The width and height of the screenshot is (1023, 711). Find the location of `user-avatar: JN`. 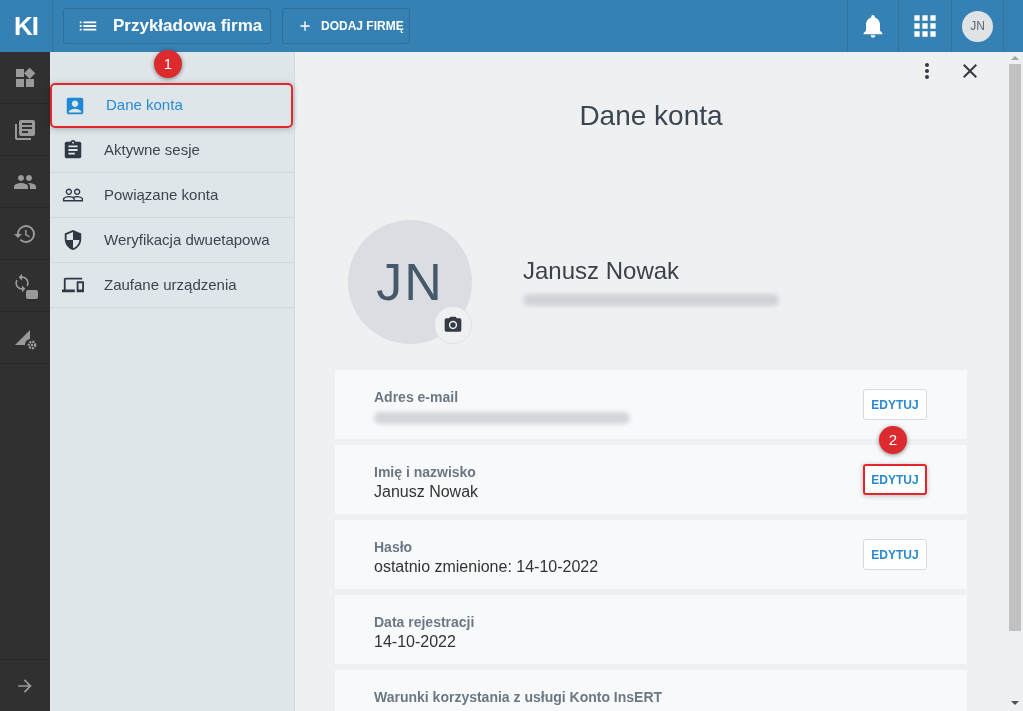

user-avatar: JN is located at coordinates (977, 26).